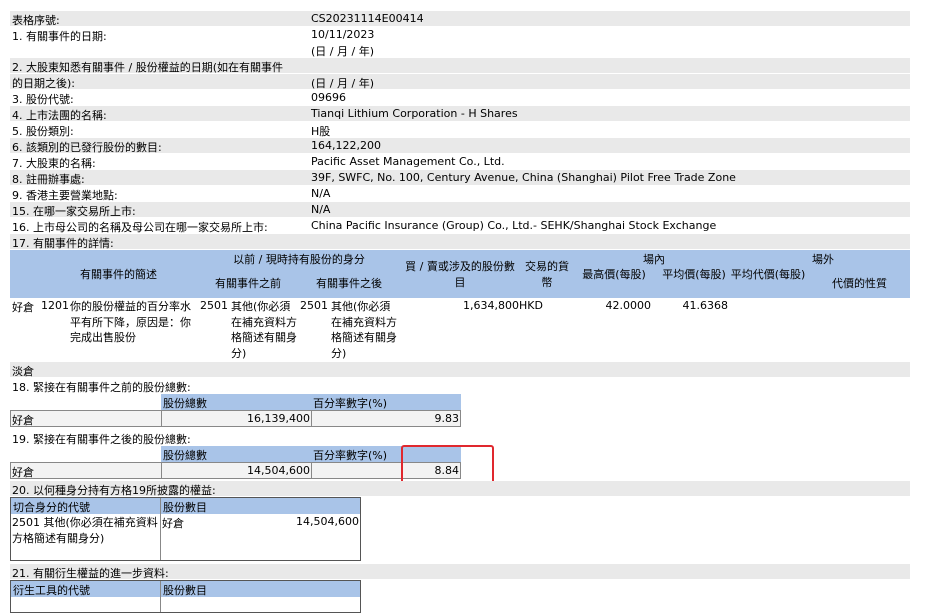 The height and width of the screenshot is (613, 926). Describe the element at coordinates (460, 210) in the screenshot. I see `exchange-row: 15. 在哪一家交易所上市: N/A` at that location.